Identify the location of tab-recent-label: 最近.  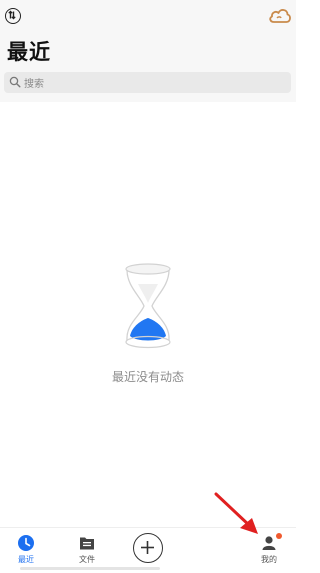
(26, 559).